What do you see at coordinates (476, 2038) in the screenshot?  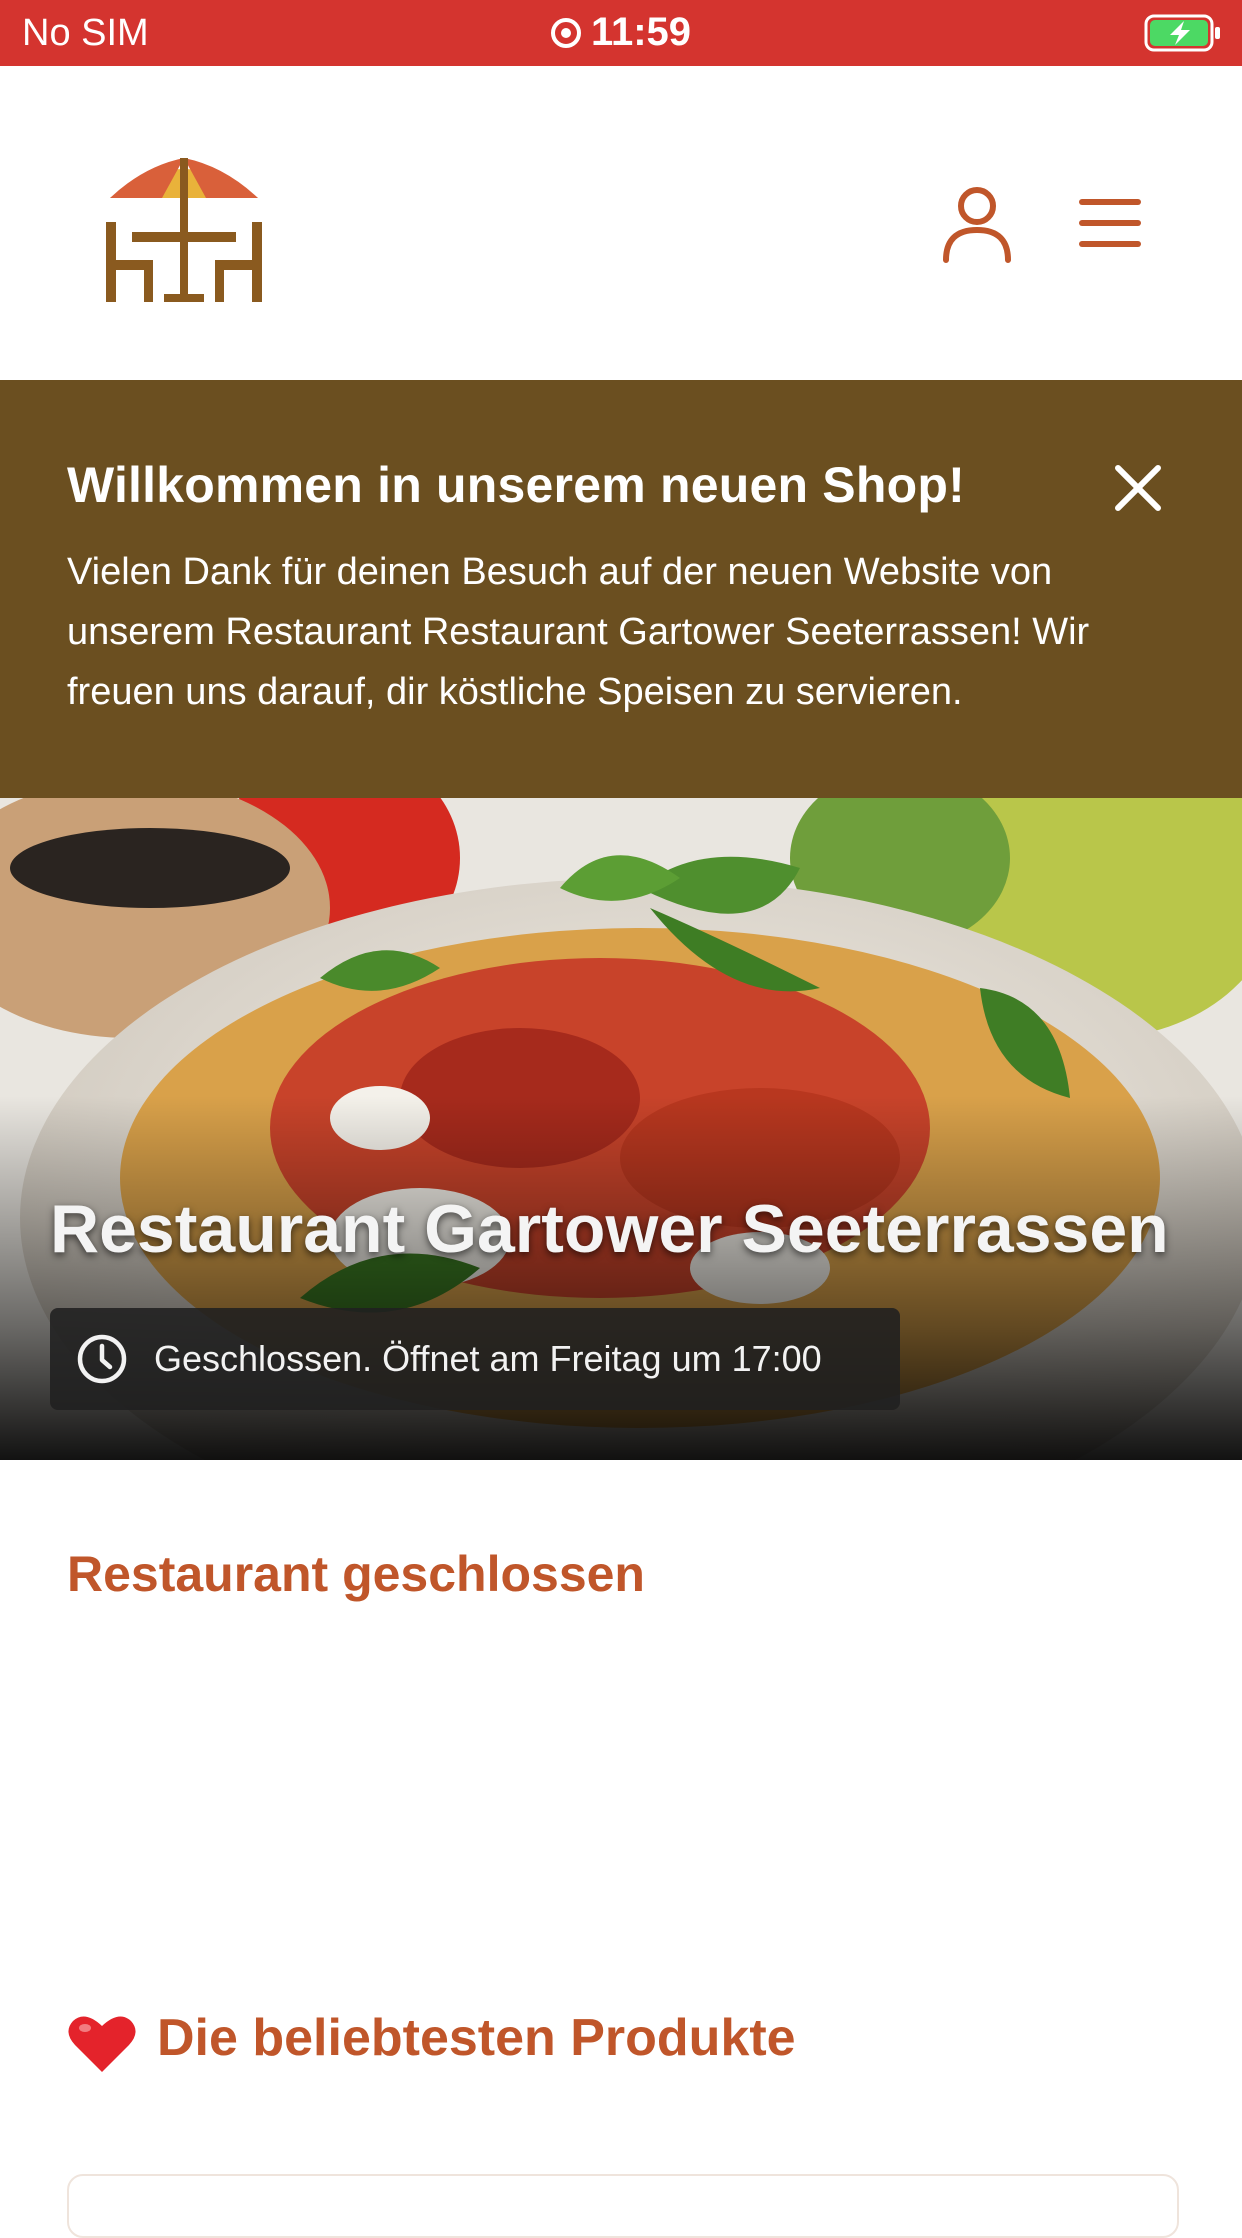 I see `popular-products-label: Die beliebtesten Produkte` at bounding box center [476, 2038].